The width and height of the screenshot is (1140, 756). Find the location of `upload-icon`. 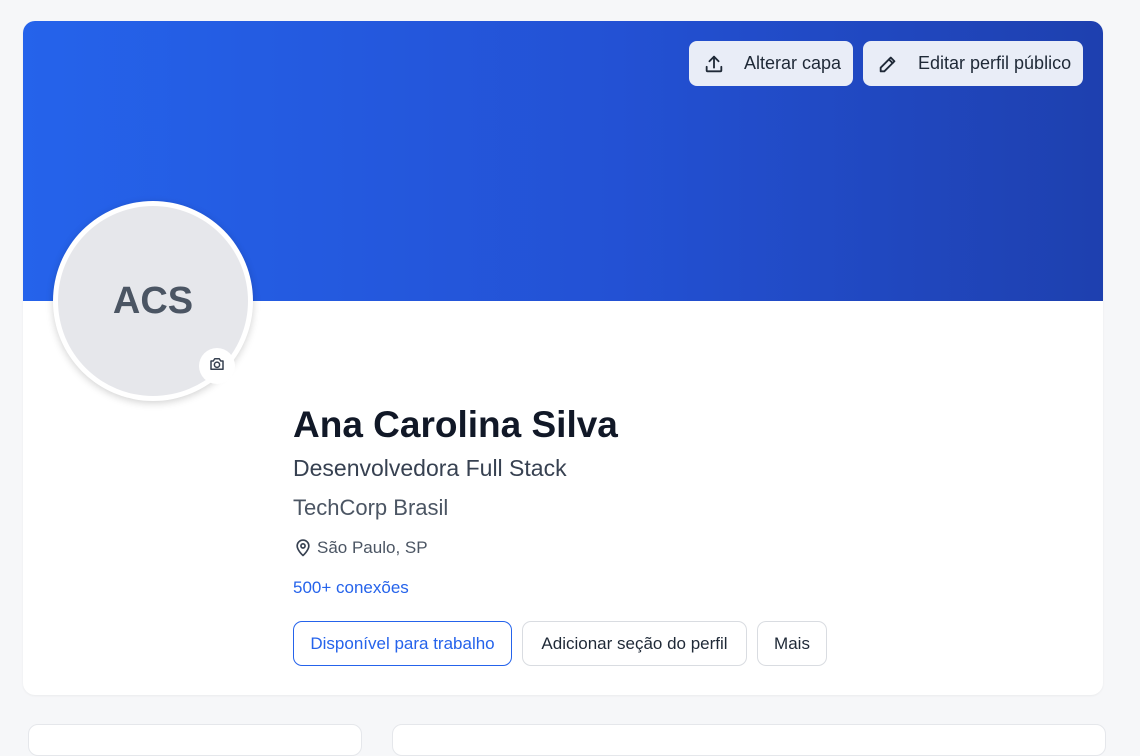

upload-icon is located at coordinates (714, 64).